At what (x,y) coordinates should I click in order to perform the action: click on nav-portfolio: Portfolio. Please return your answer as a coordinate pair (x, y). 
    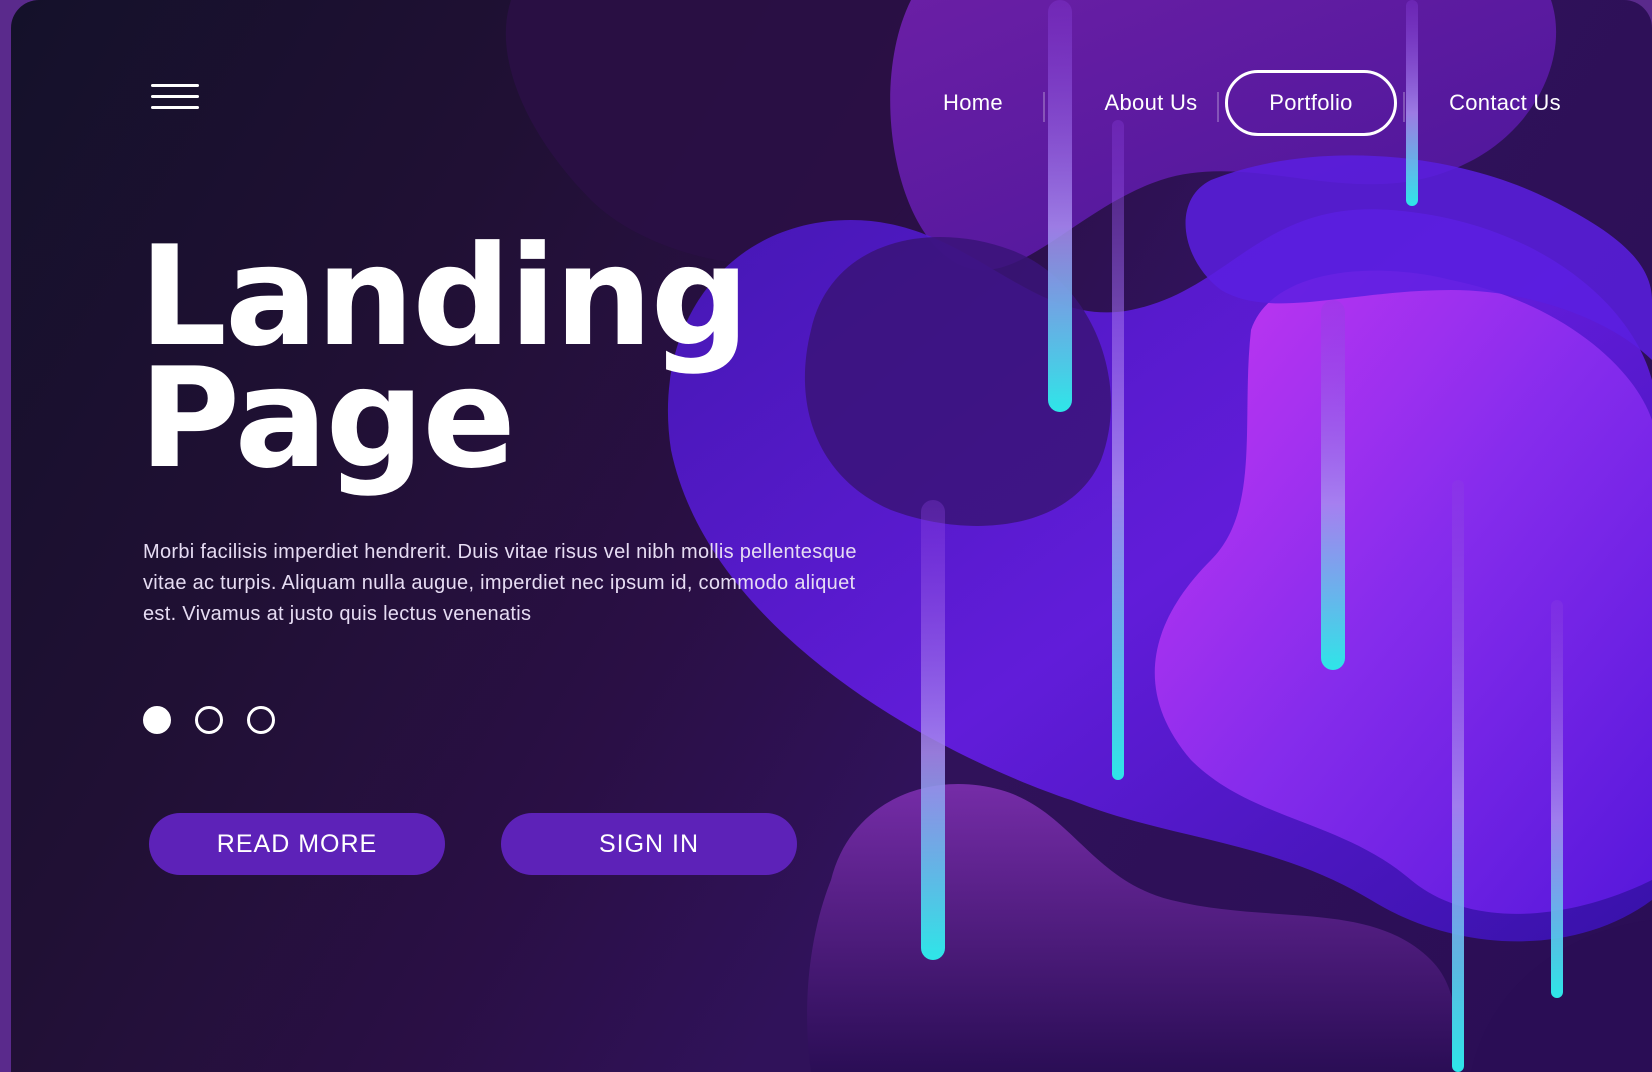
    Looking at the image, I should click on (1311, 103).